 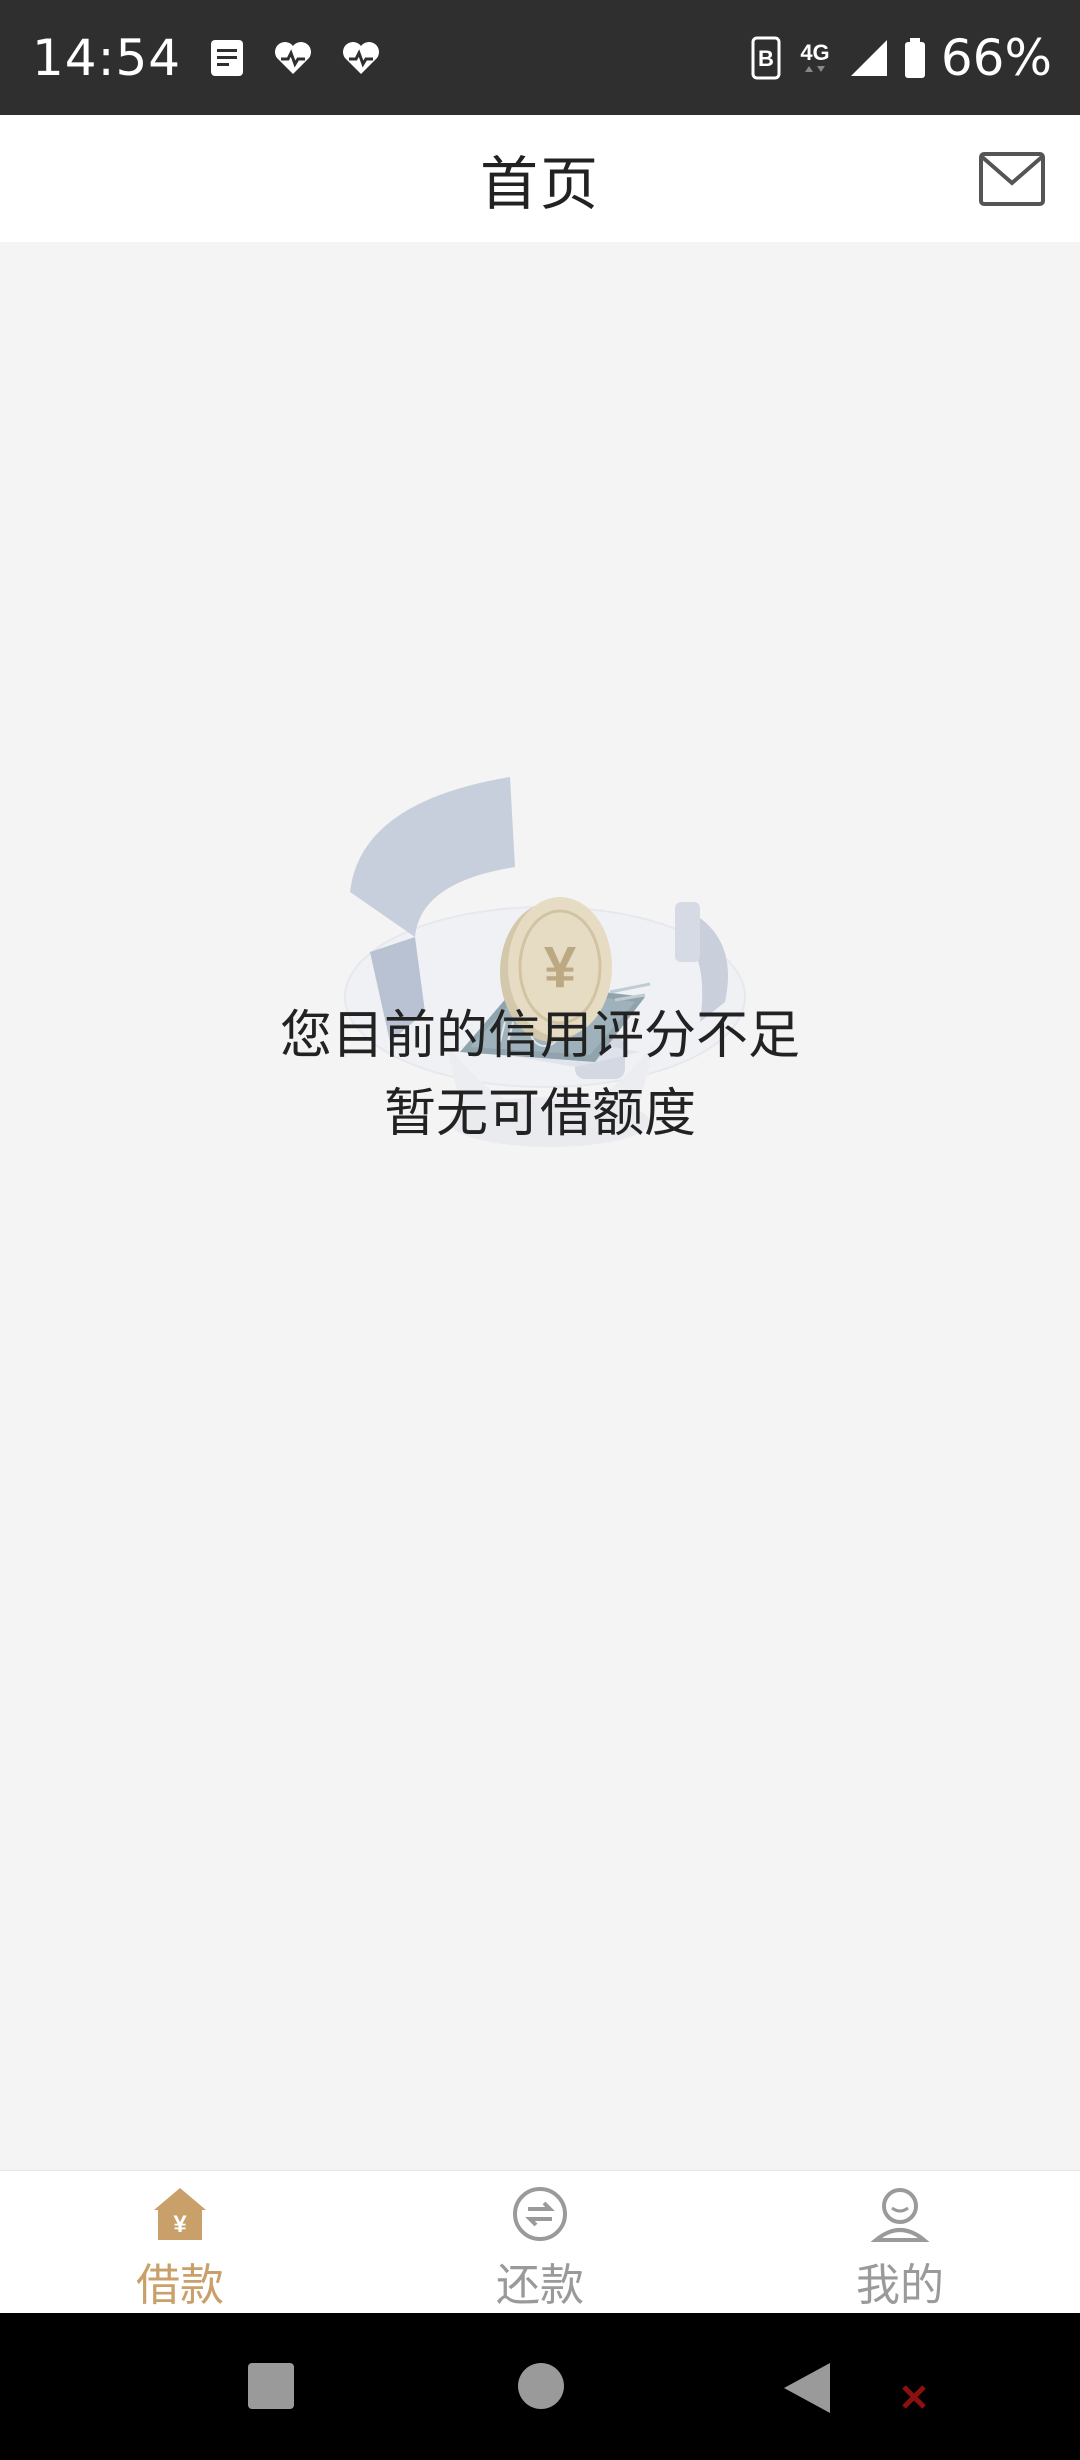 I want to click on circle-icon, so click(x=541, y=2386).